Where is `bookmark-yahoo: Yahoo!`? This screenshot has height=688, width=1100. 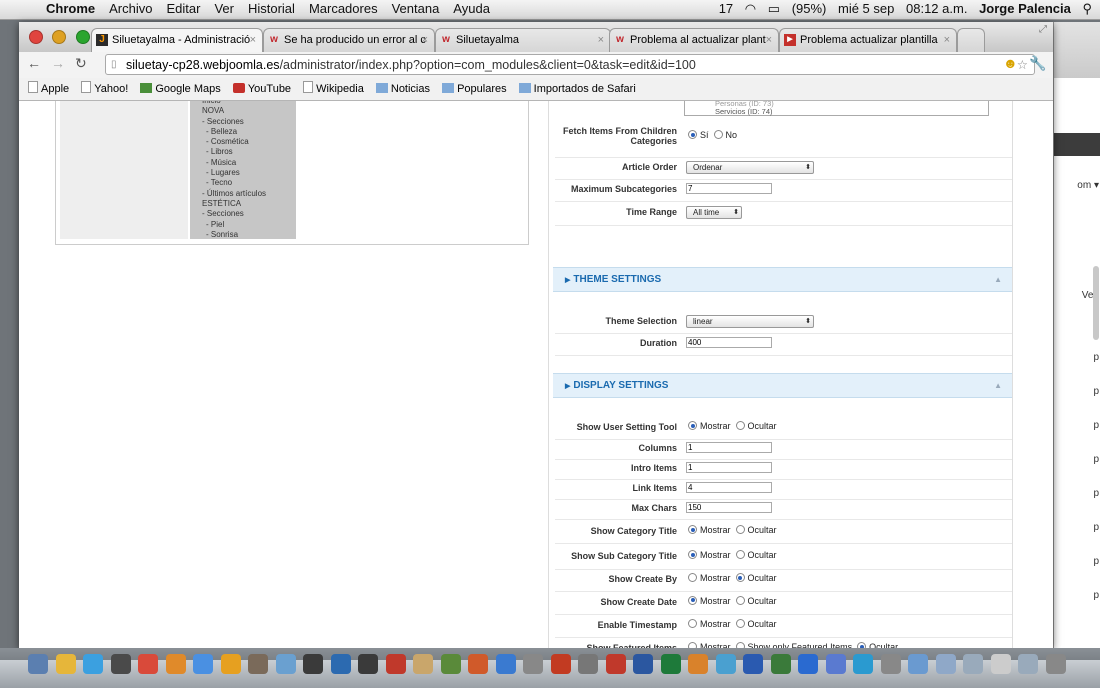 bookmark-yahoo: Yahoo! is located at coordinates (104, 89).